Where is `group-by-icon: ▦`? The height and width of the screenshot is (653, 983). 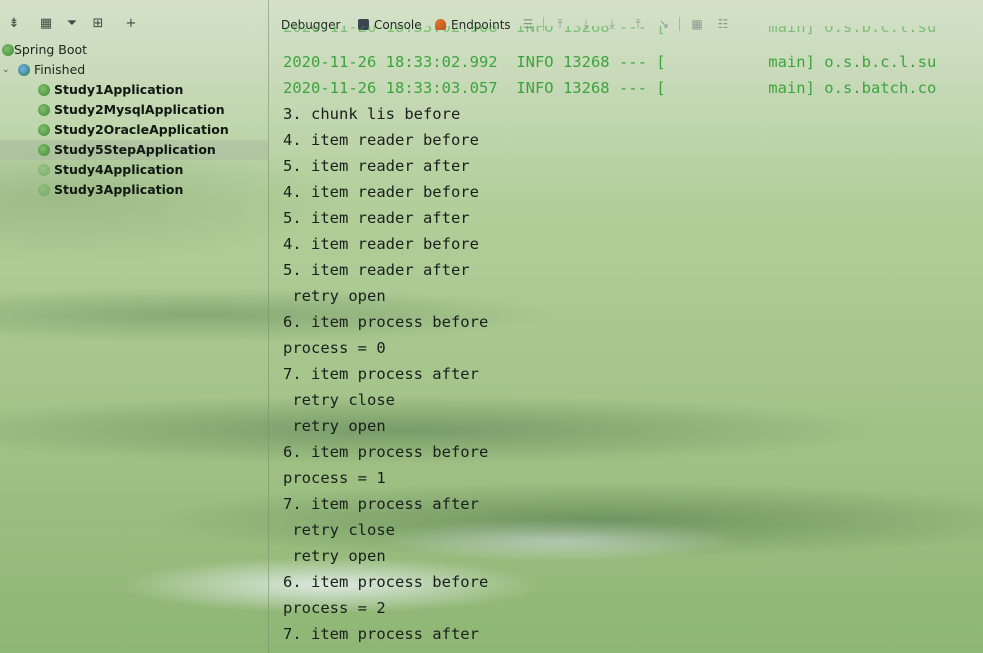
group-by-icon: ▦ is located at coordinates (46, 24).